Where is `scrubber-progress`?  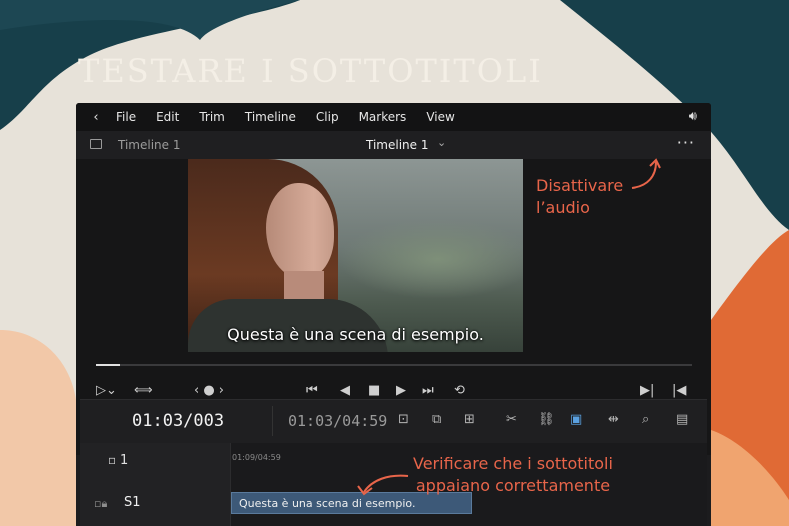
scrubber-progress is located at coordinates (108, 365).